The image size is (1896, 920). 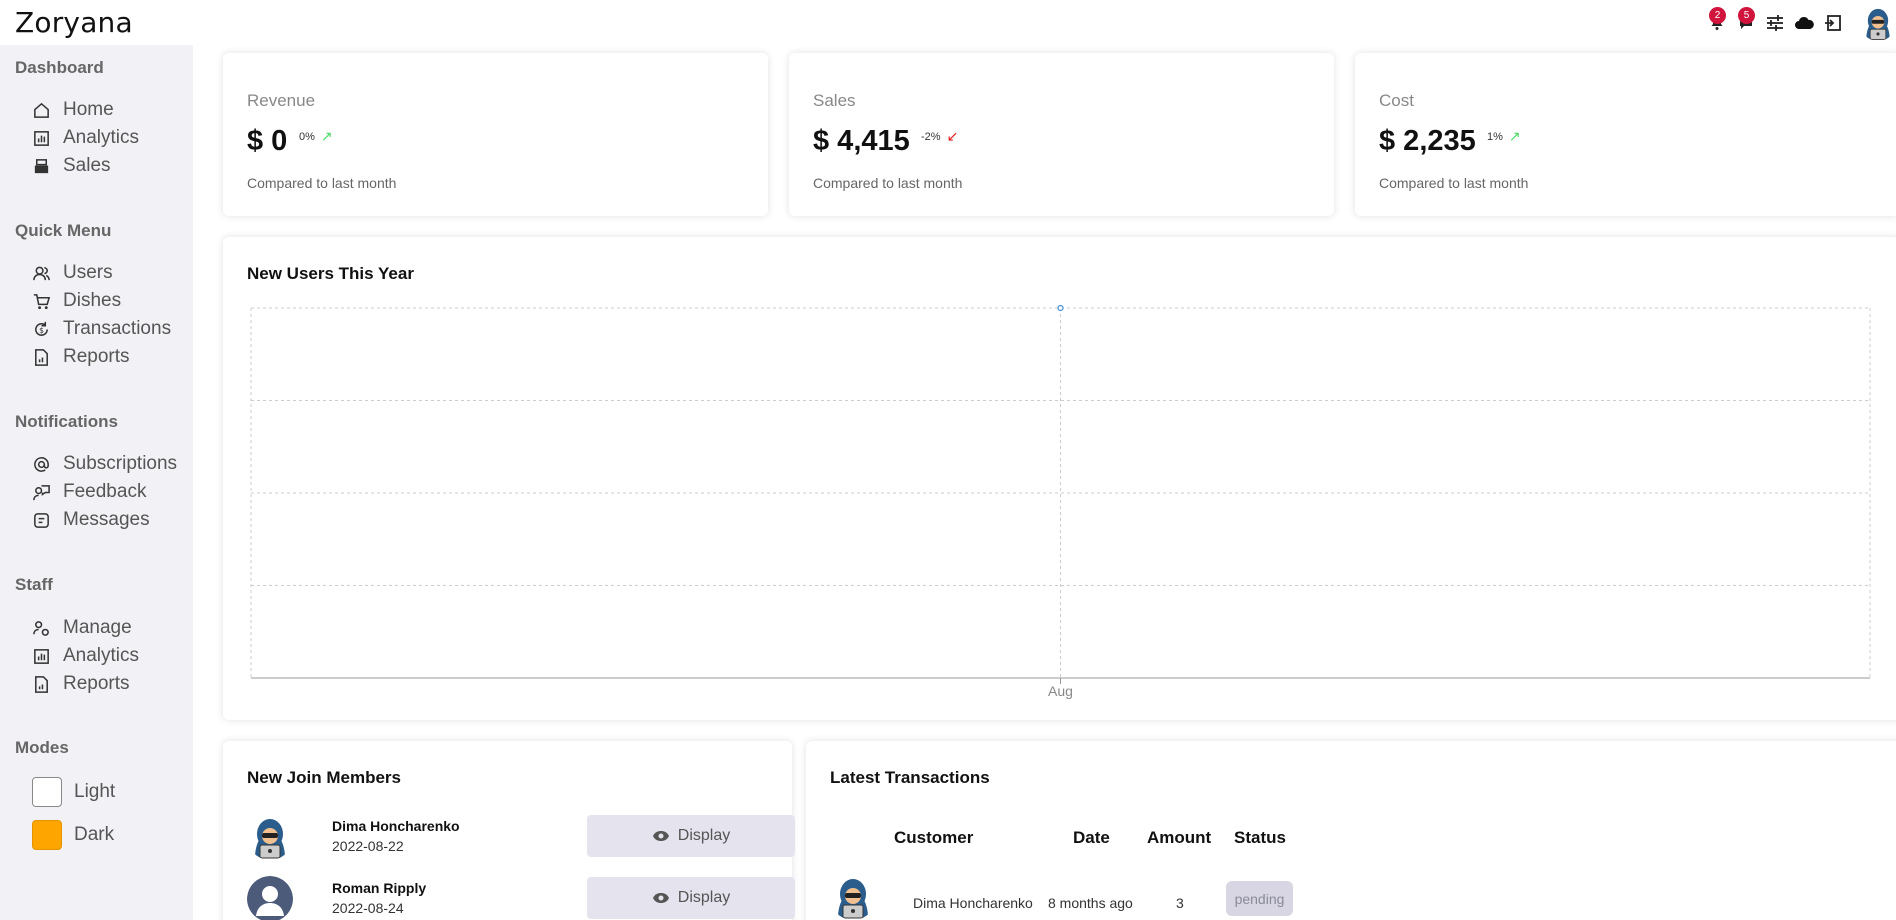 What do you see at coordinates (41, 464) in the screenshot?
I see `at-icon` at bounding box center [41, 464].